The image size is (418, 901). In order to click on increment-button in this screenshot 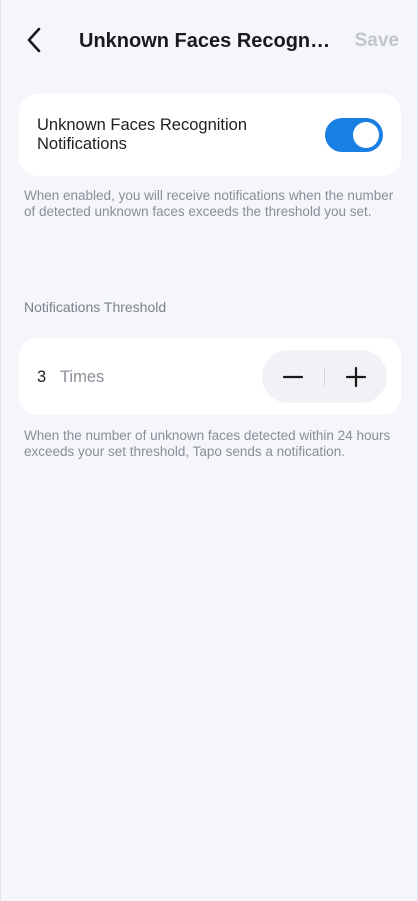, I will do `click(356, 376)`.